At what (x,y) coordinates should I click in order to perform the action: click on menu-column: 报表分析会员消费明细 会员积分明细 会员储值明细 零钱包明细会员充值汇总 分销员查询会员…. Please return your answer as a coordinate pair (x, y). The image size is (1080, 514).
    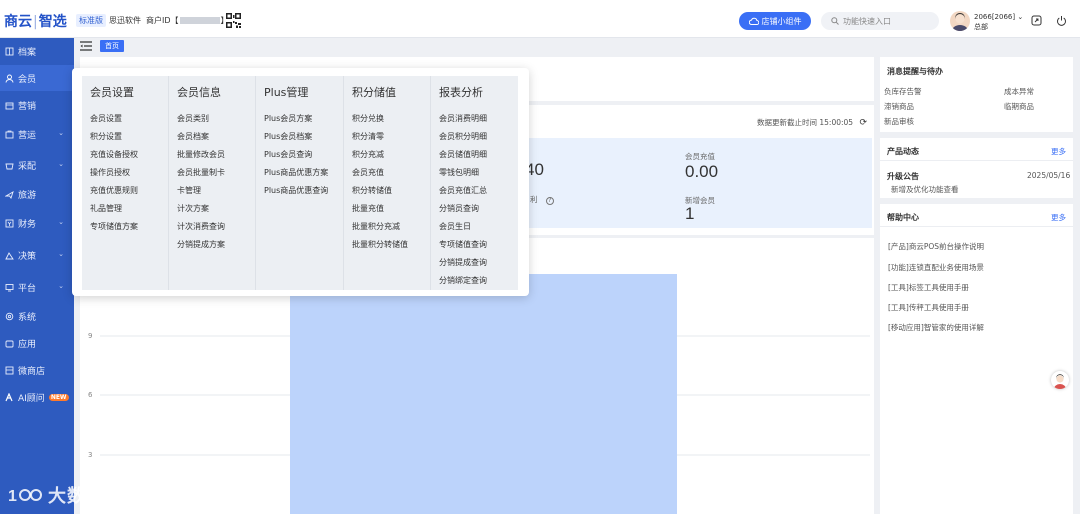
    Looking at the image, I should click on (474, 183).